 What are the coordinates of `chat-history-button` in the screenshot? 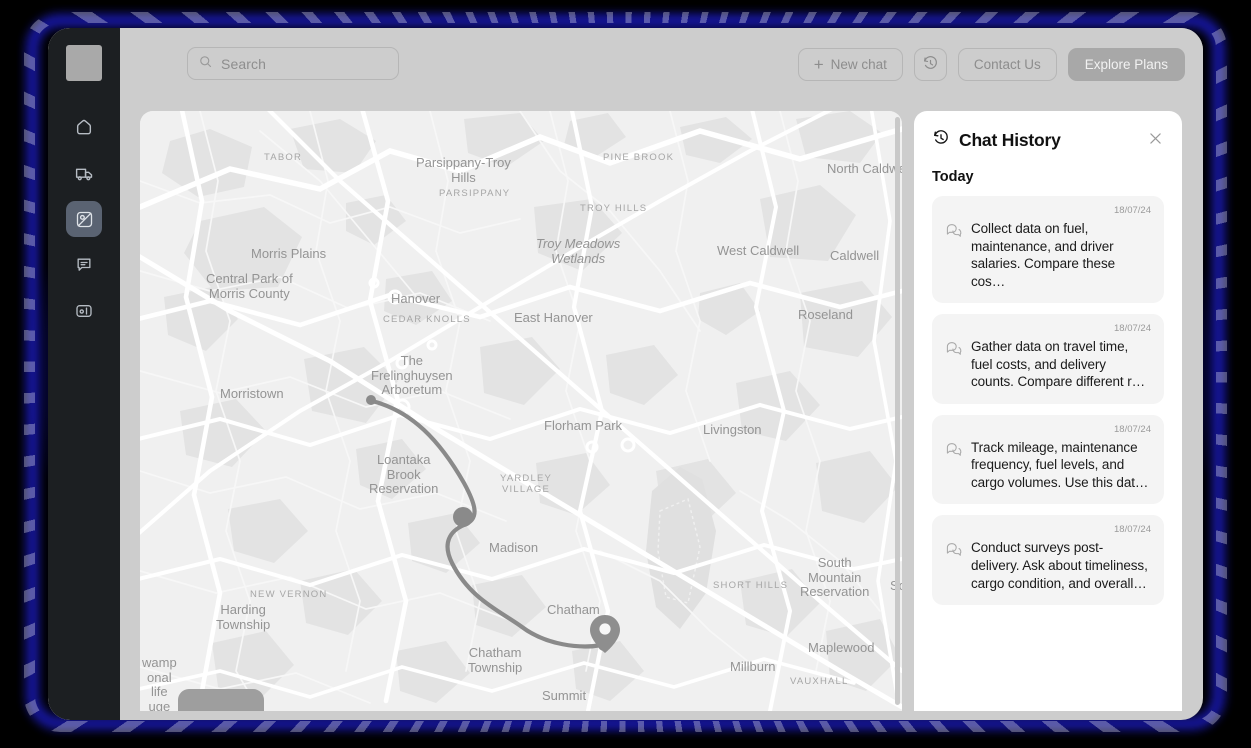 It's located at (930, 64).